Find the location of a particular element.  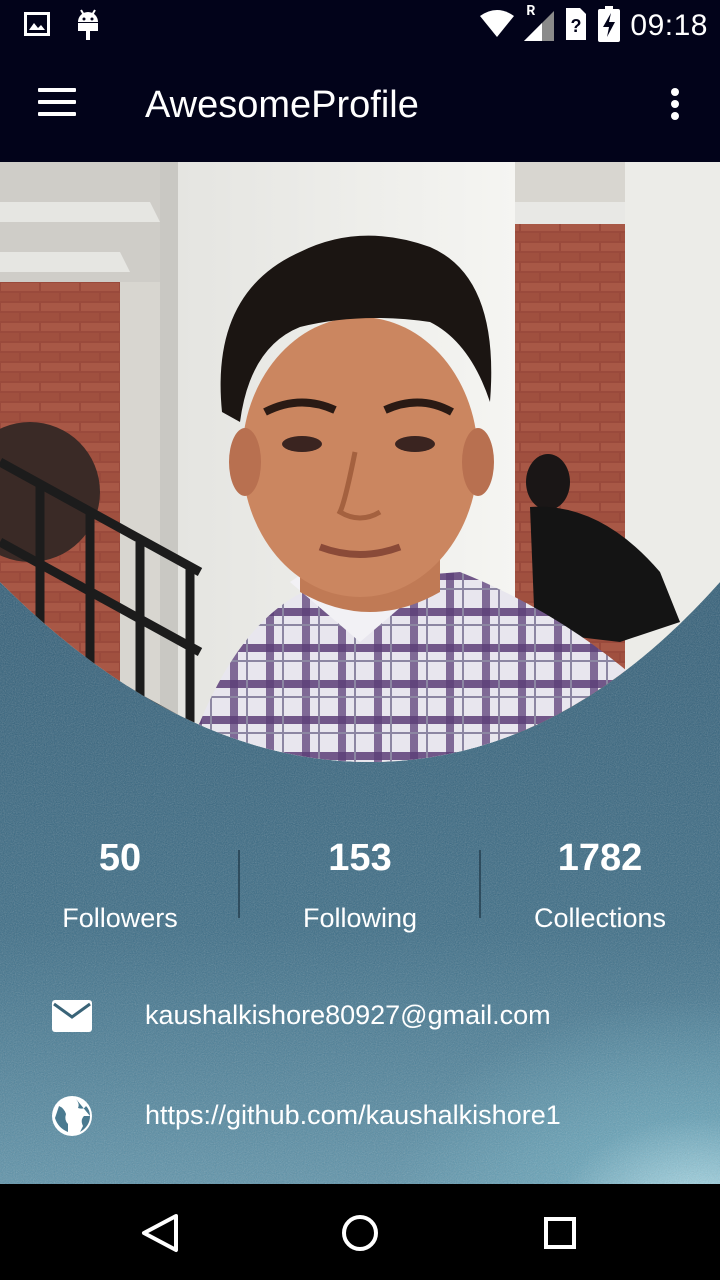

clock: 09:18 is located at coordinates (669, 25).